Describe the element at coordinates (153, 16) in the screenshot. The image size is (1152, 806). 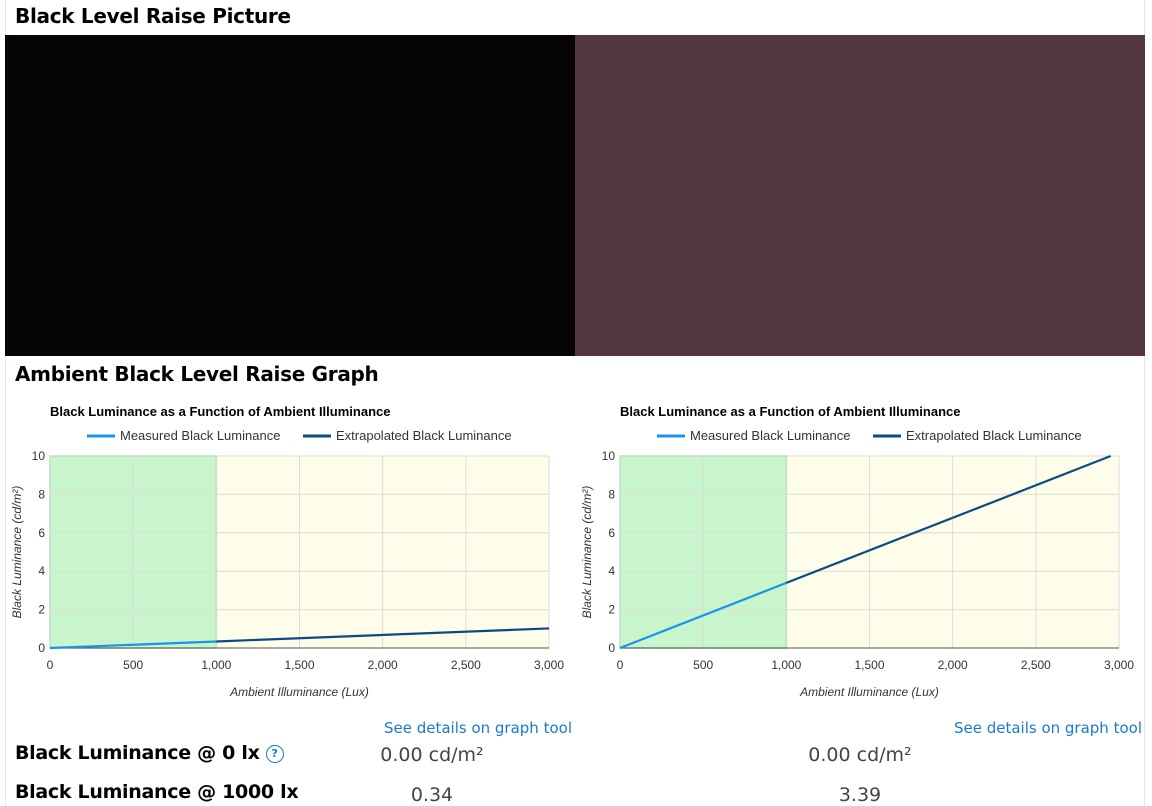
I see `picture-section-title: Black Level Raise Picture` at that location.